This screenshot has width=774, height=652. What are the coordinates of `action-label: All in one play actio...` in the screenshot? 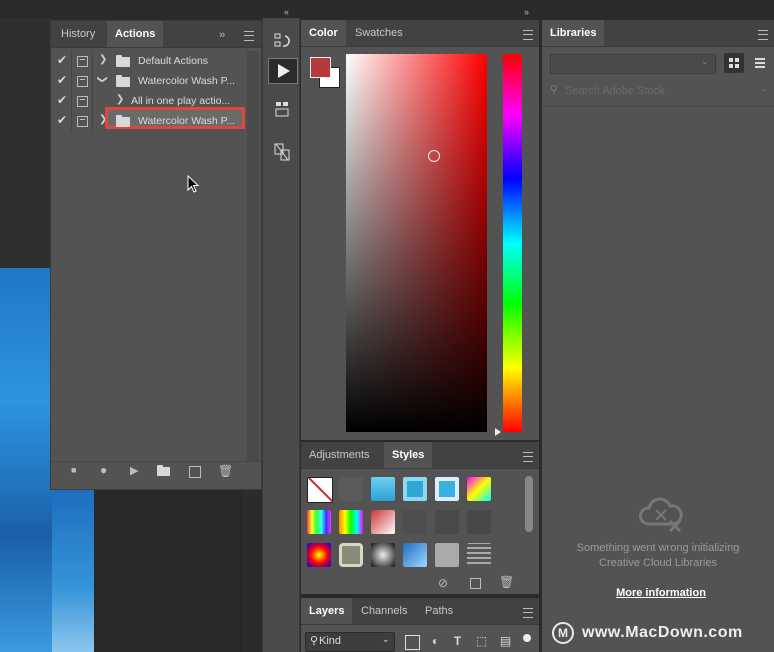 It's located at (181, 101).